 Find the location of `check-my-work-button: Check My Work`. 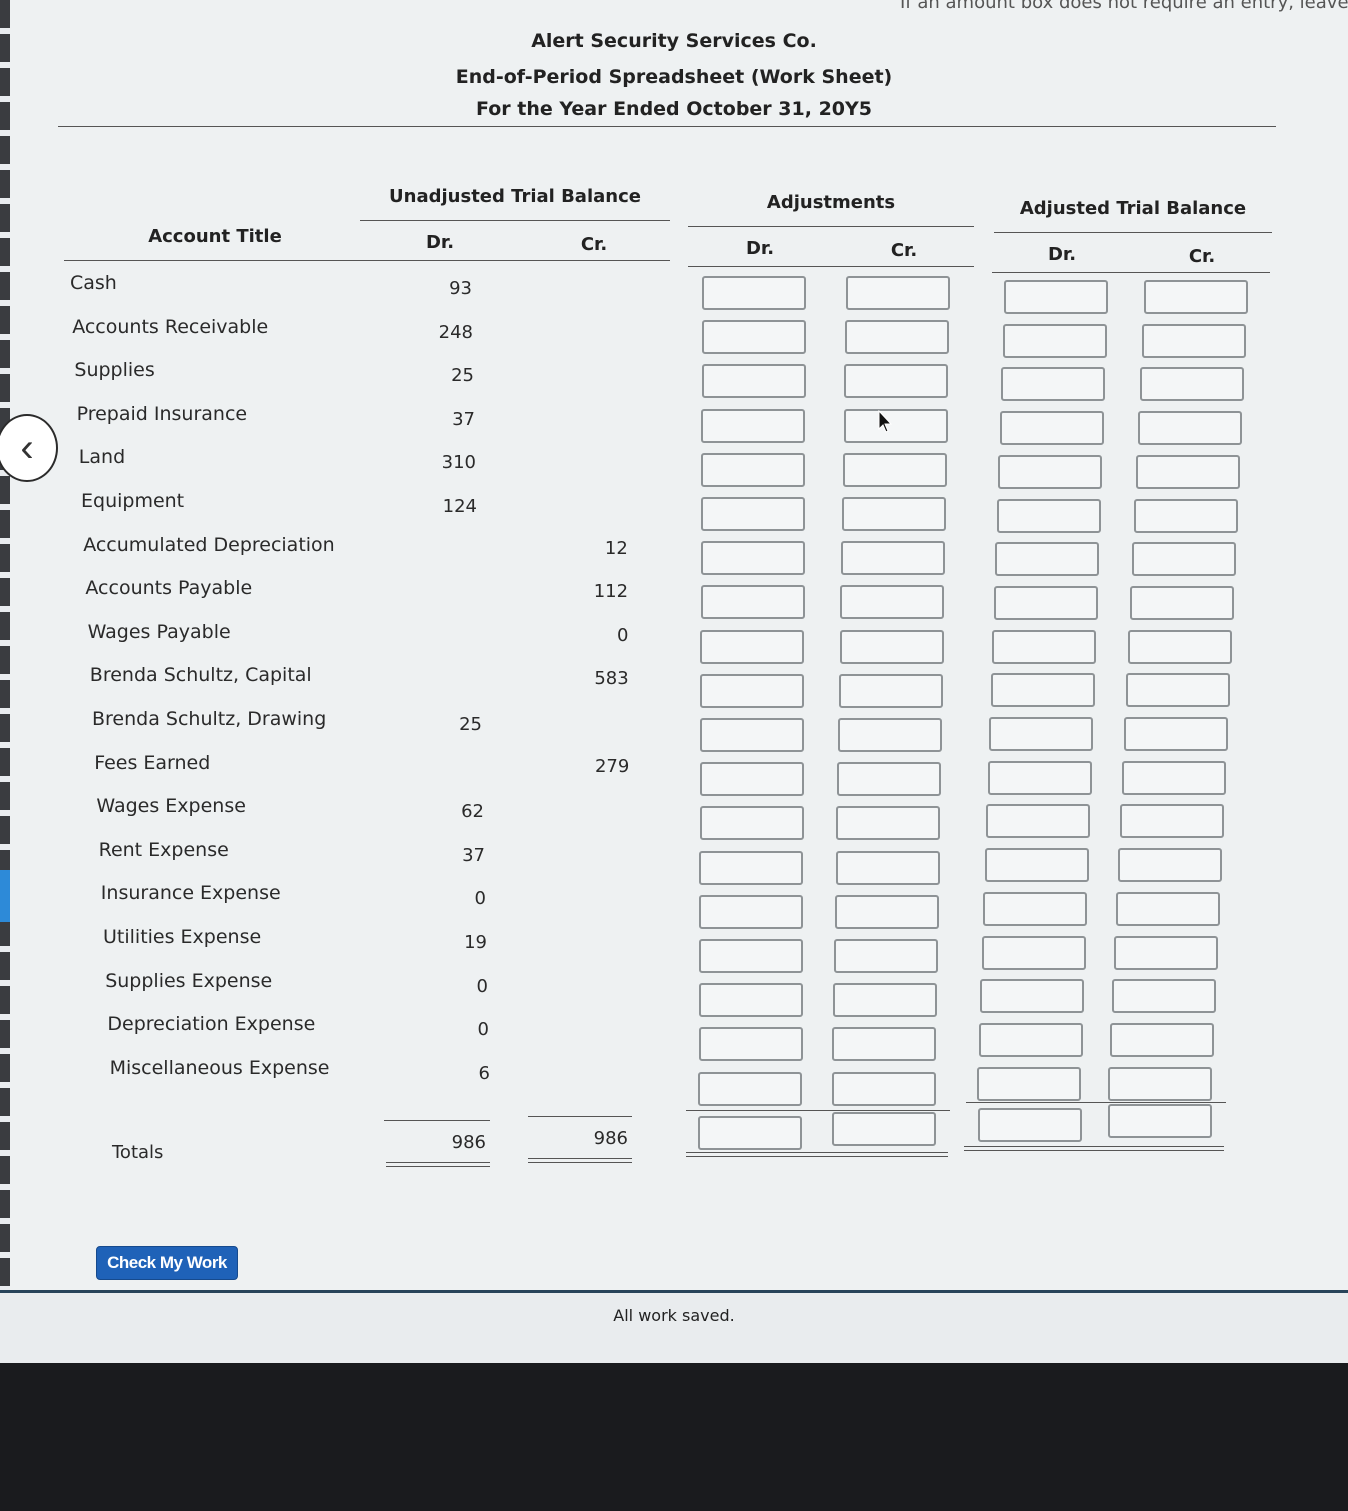

check-my-work-button: Check My Work is located at coordinates (167, 1263).